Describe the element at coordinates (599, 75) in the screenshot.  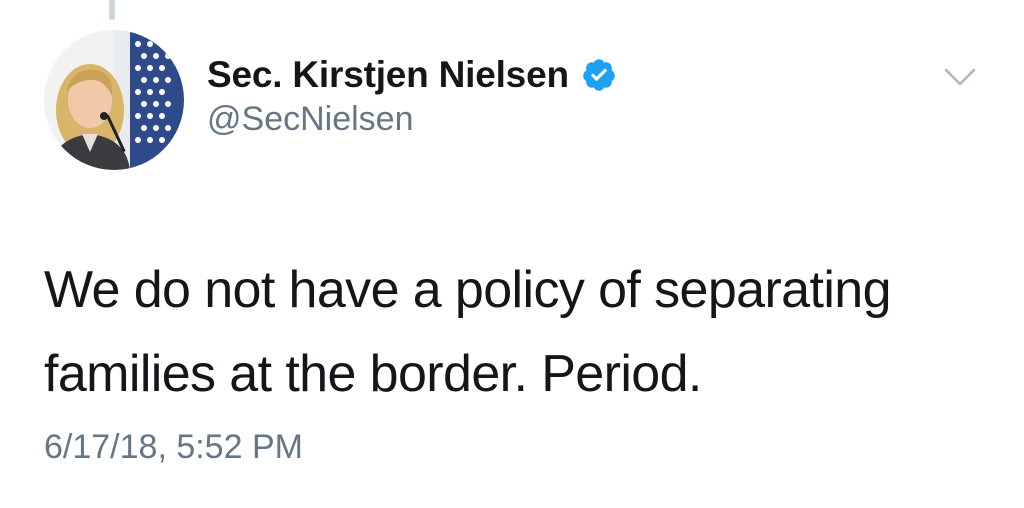
I see `verified-badge-icon` at that location.